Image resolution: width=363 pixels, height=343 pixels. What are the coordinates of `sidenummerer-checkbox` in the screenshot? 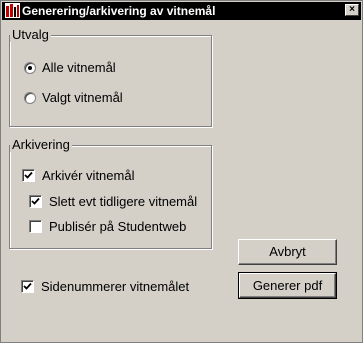 It's located at (27, 286).